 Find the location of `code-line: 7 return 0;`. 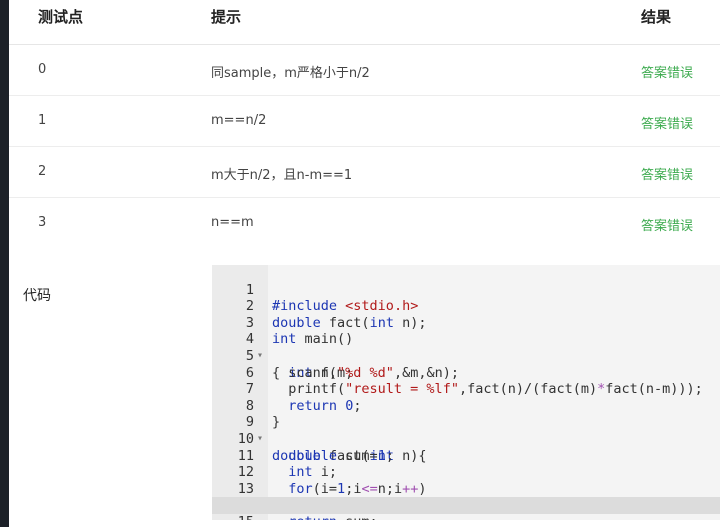

code-line: 7 return 0; is located at coordinates (466, 389).